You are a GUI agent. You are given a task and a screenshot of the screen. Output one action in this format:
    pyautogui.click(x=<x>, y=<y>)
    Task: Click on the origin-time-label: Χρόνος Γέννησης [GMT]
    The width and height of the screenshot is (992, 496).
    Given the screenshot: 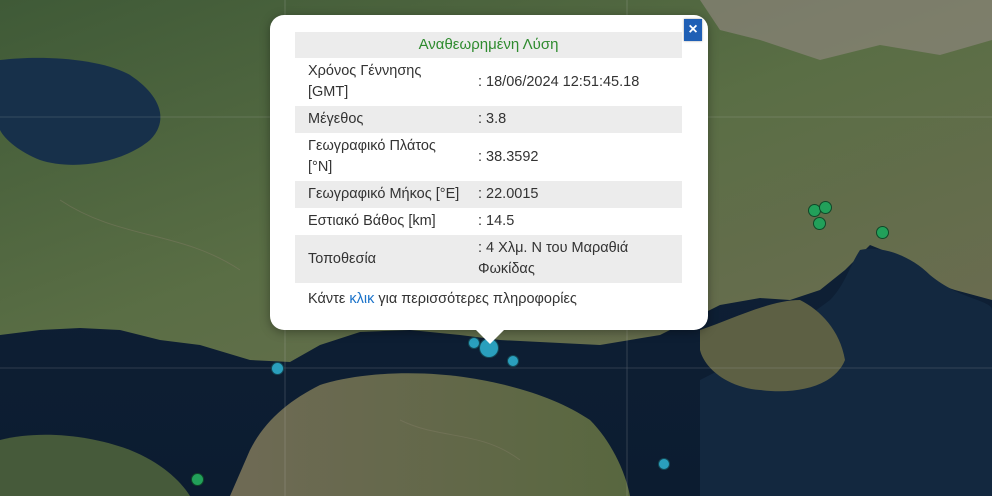 What is the action you would take?
    pyautogui.click(x=365, y=81)
    